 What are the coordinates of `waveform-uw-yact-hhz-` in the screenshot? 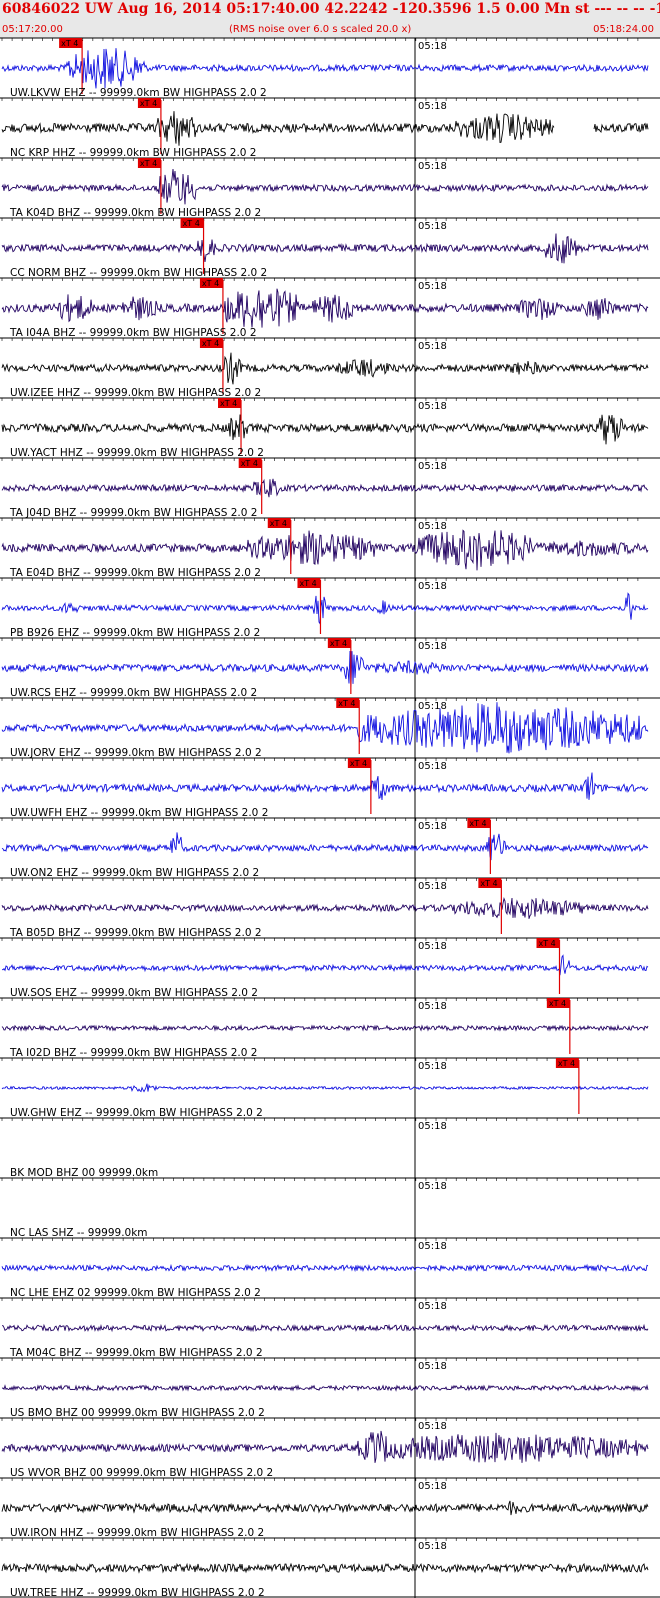 It's located at (325, 429).